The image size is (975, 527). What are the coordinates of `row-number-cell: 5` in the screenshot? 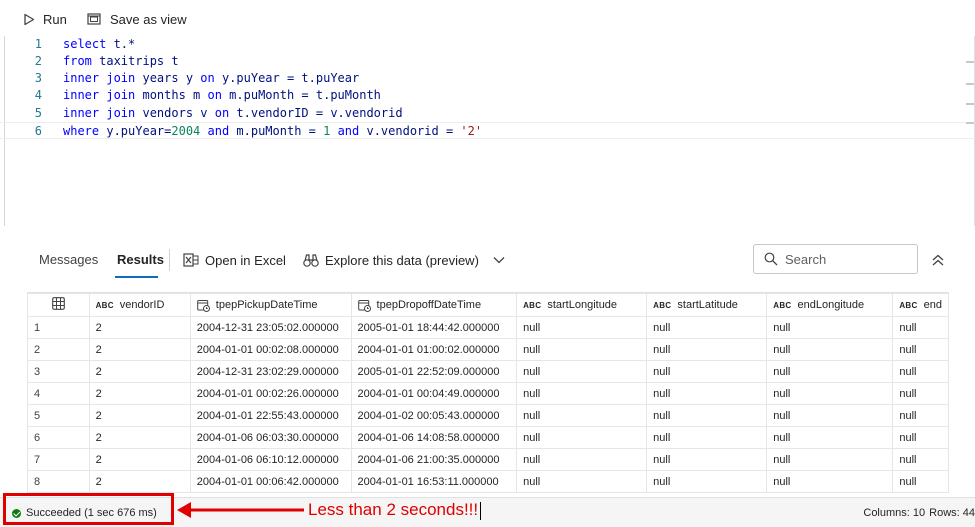 It's located at (58, 415).